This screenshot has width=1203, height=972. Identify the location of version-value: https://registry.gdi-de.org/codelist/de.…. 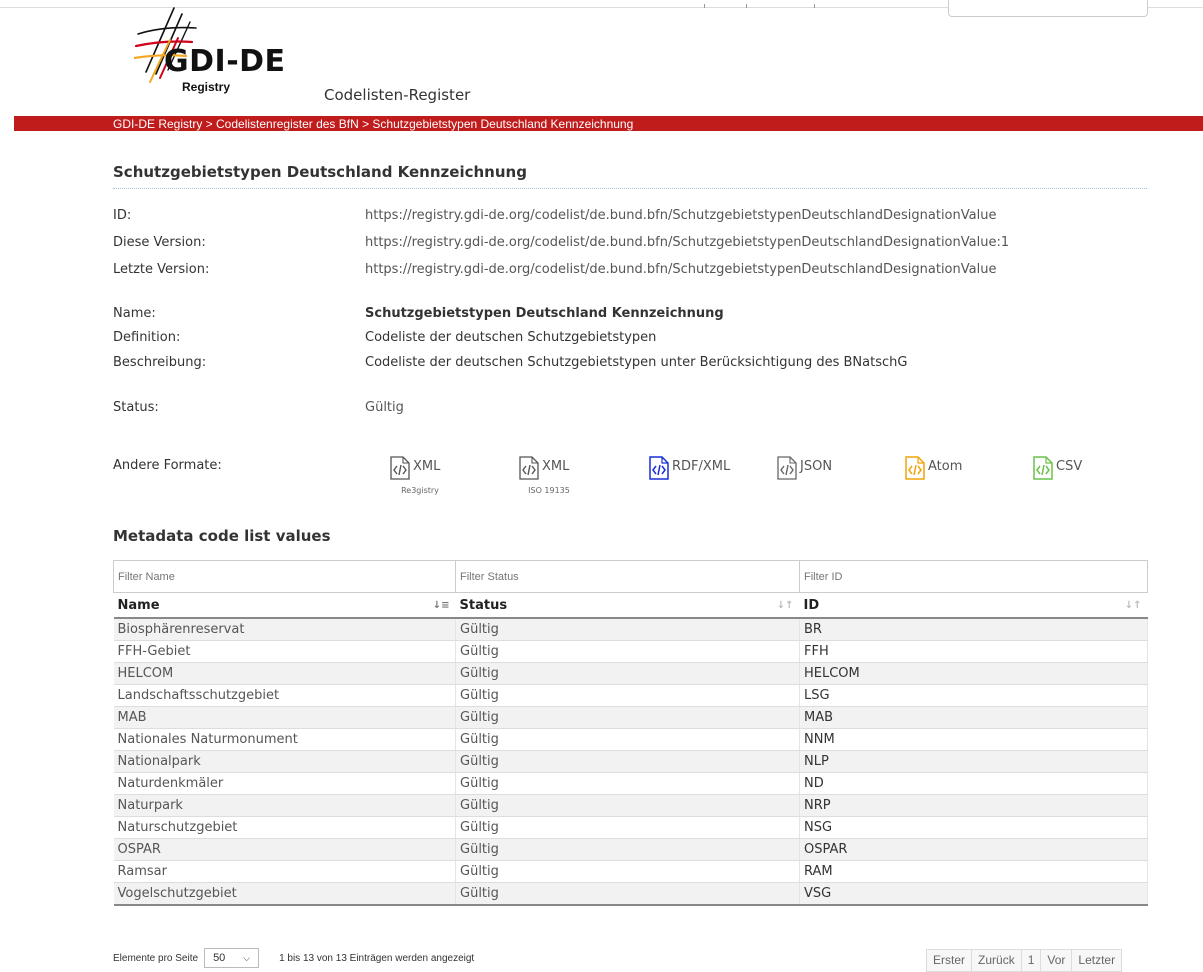
(687, 242).